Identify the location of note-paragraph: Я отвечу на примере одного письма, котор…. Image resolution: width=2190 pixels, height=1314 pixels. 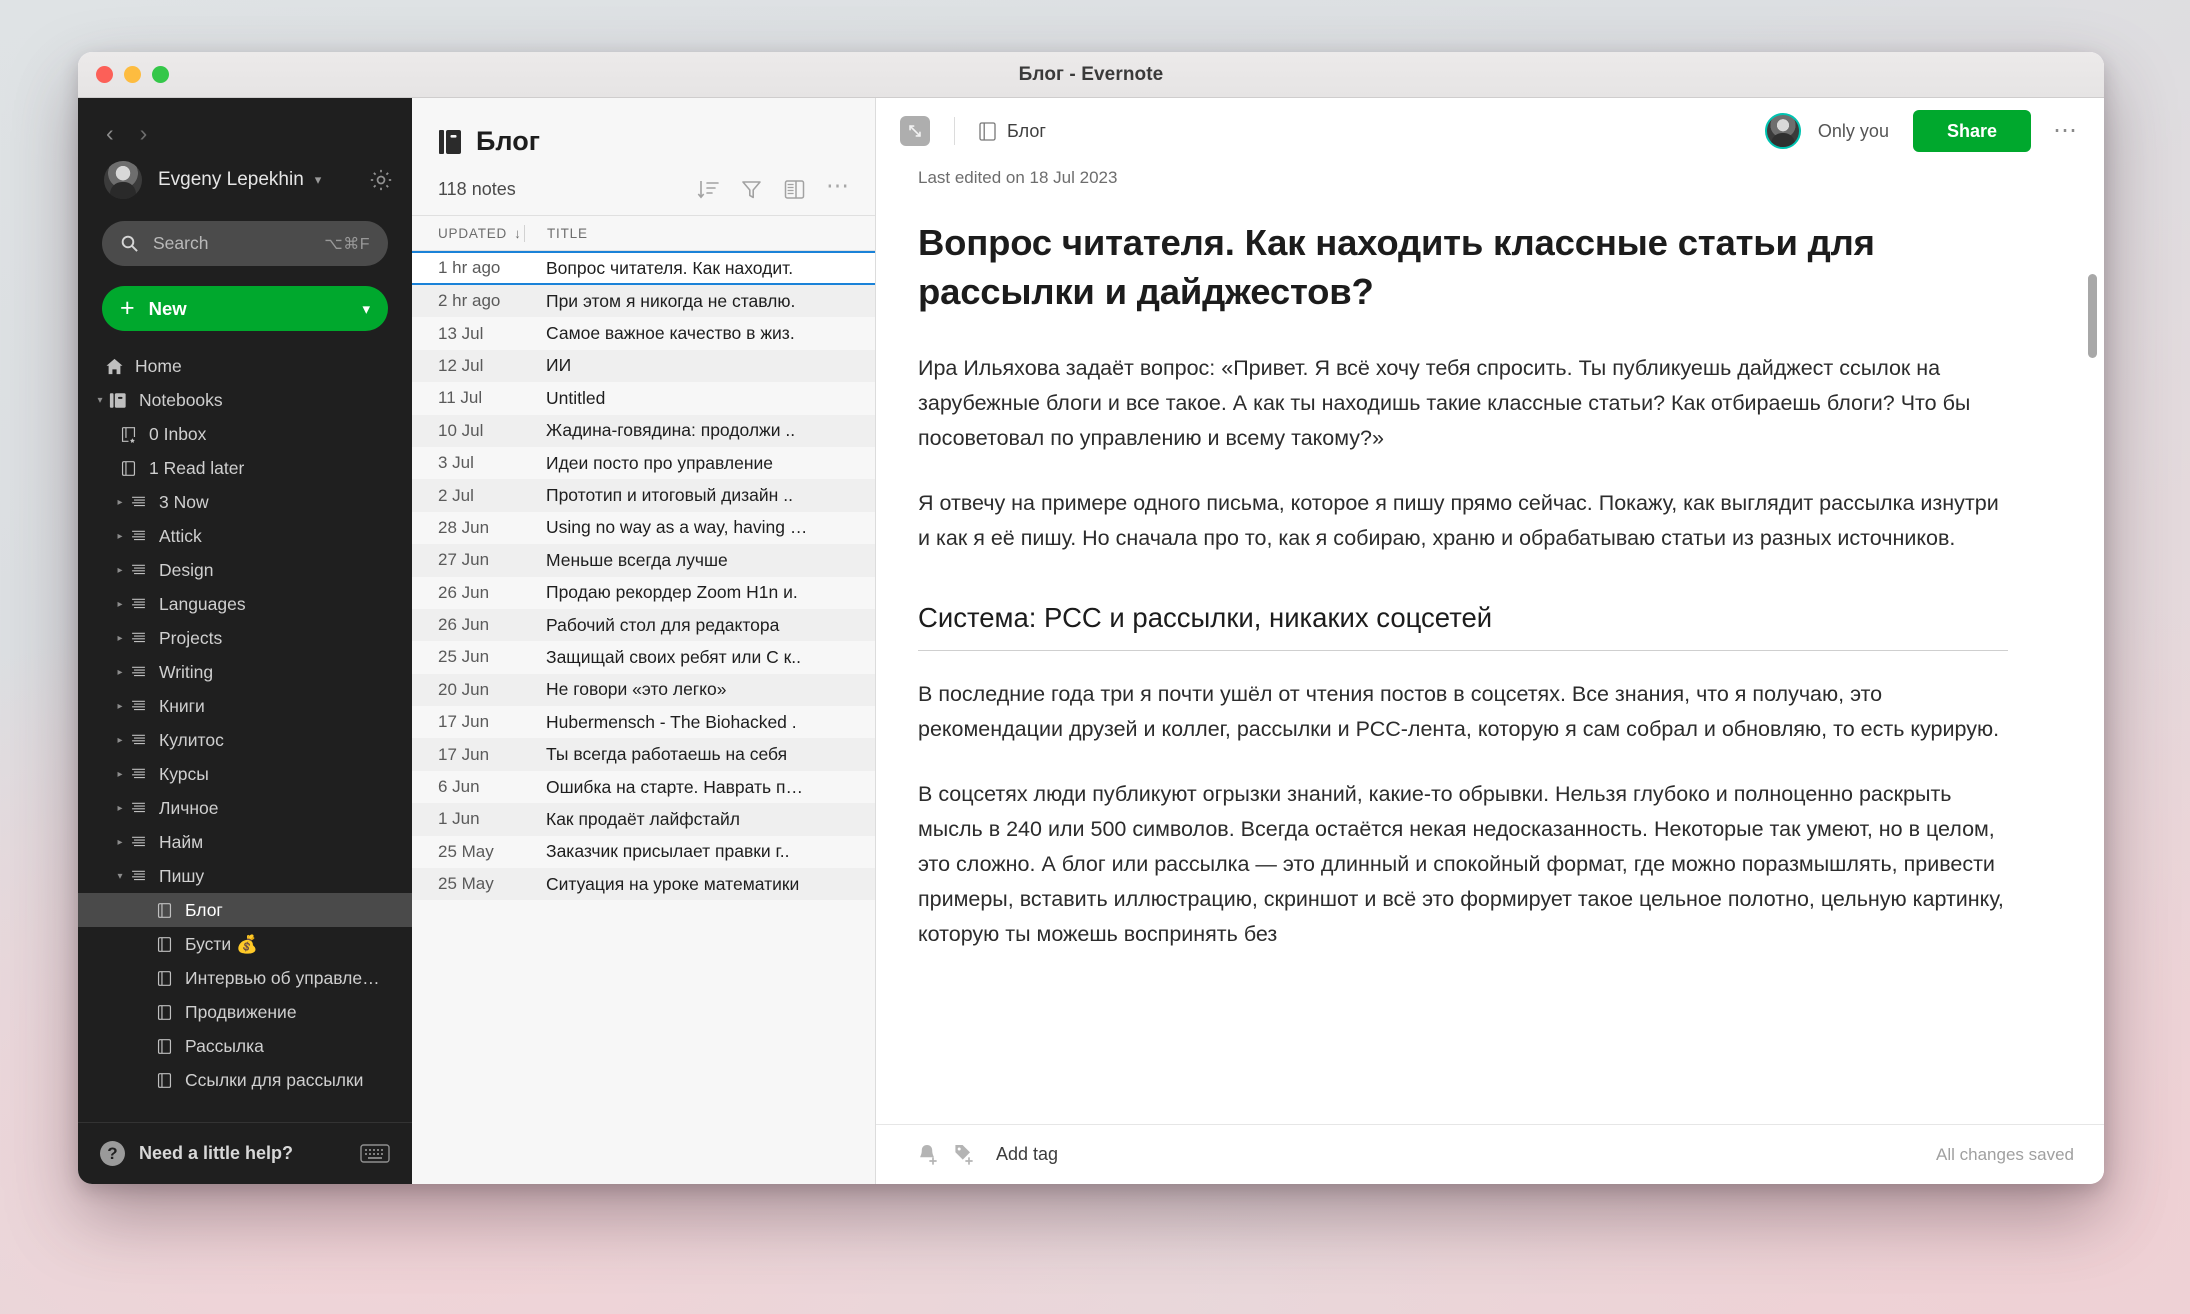
(1463, 521).